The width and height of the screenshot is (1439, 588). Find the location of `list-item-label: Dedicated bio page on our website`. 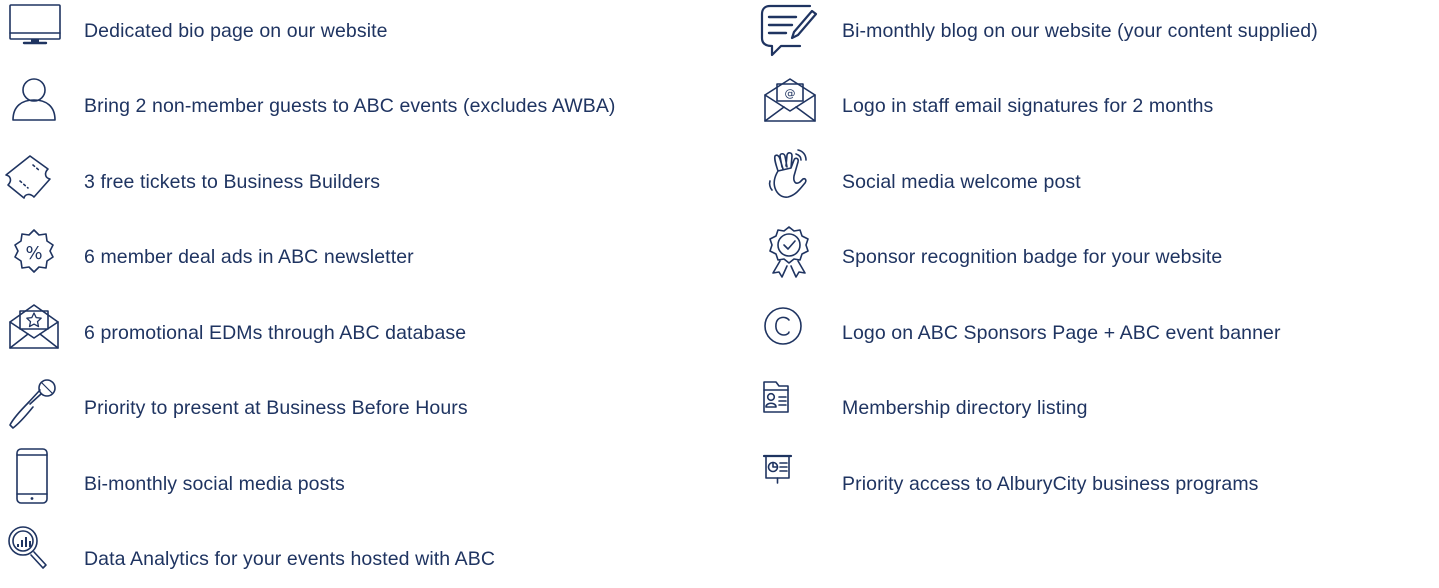

list-item-label: Dedicated bio page on our website is located at coordinates (236, 31).